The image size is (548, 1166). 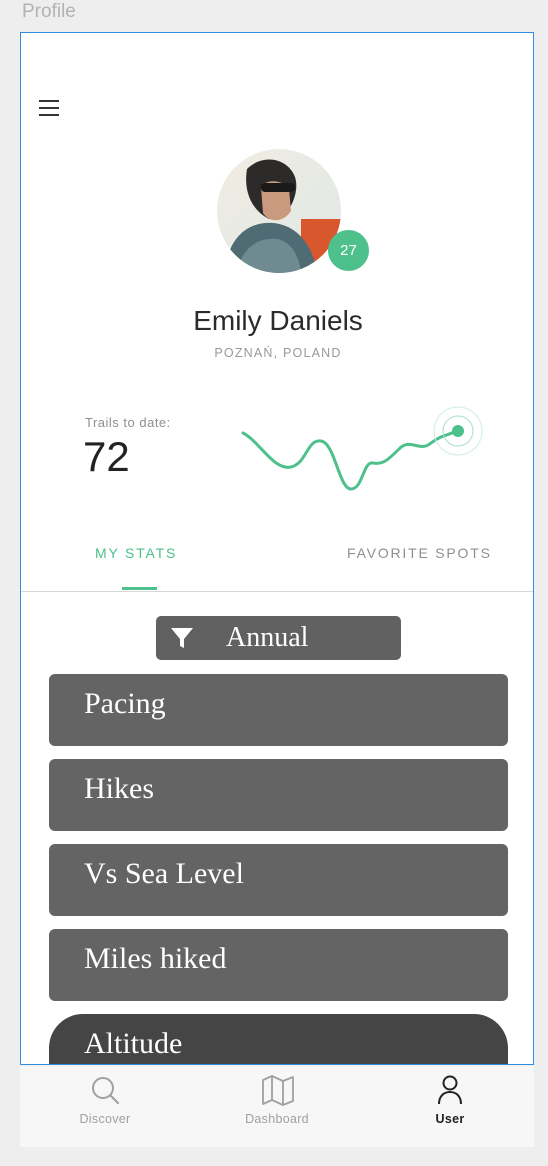 I want to click on filter-dropdown: Annual, so click(x=278, y=638).